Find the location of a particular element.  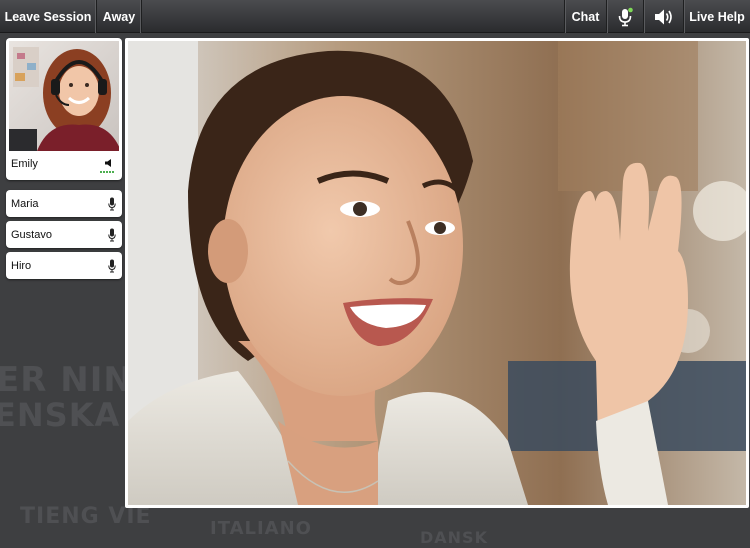

speaker-volume-icon is located at coordinates (663, 16).